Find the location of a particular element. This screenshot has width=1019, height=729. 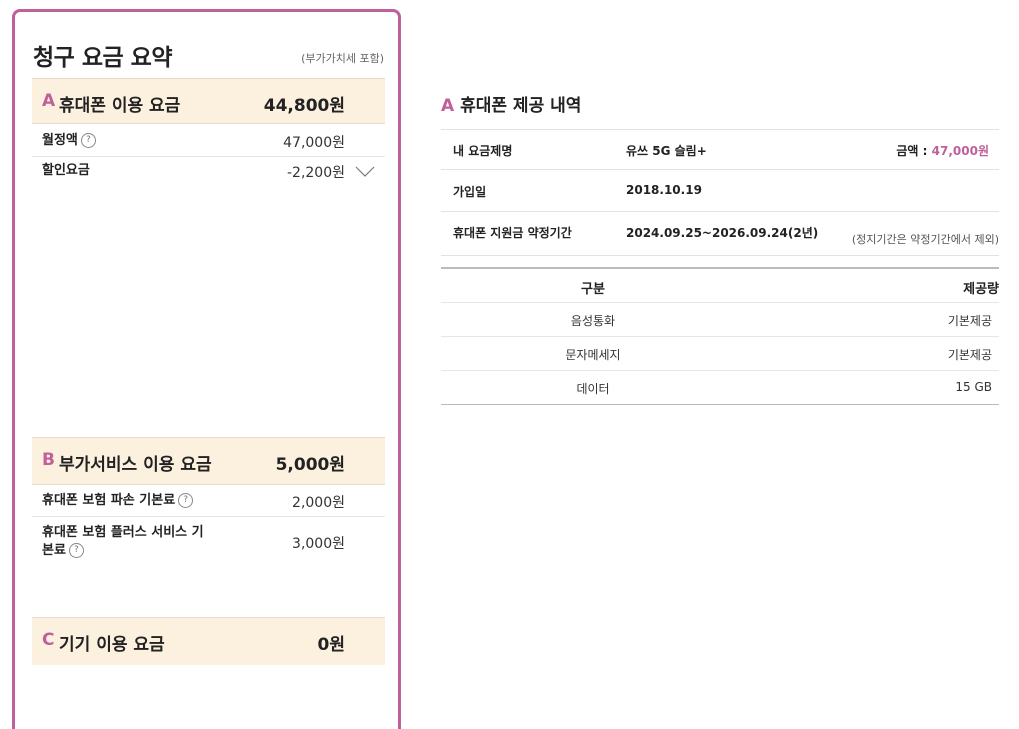

section-c-header: C 기기 이용 요금 0원 is located at coordinates (208, 641).